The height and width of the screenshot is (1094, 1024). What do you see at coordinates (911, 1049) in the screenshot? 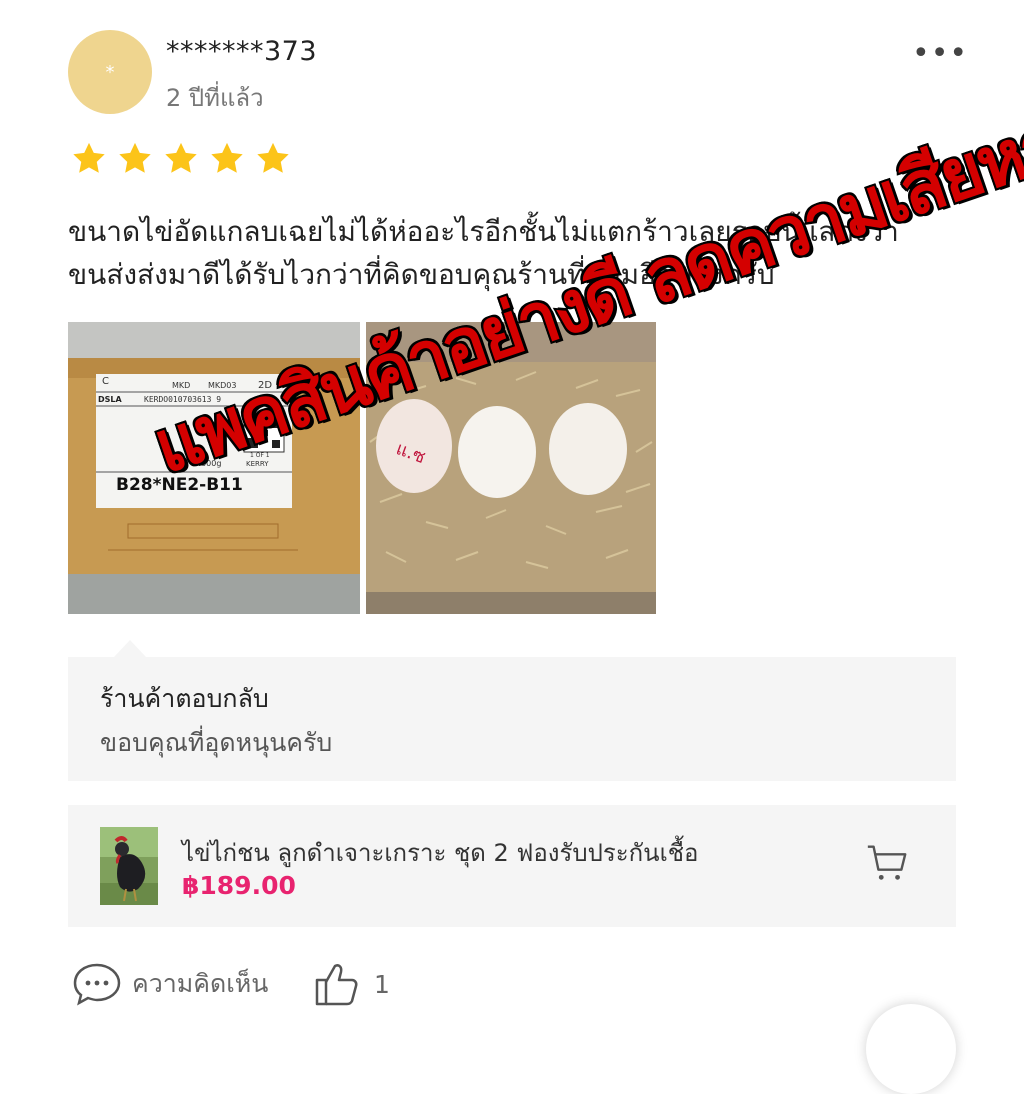
I see `floating-action-button` at bounding box center [911, 1049].